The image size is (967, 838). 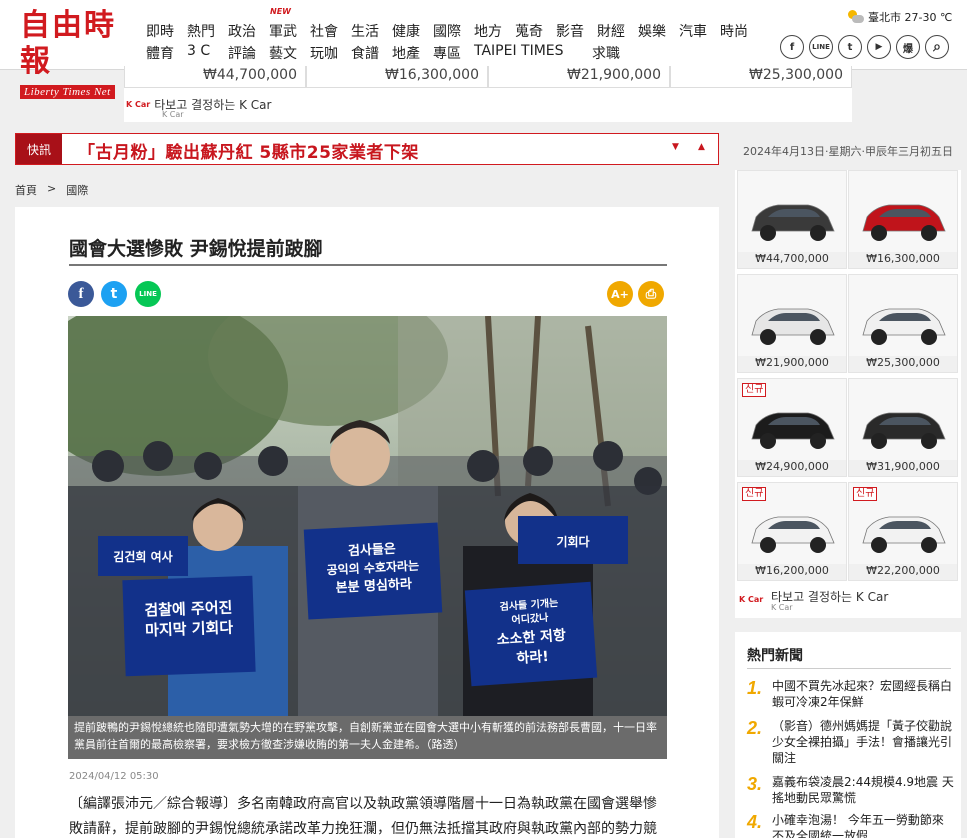 I want to click on hot-news-headline: 中國不買先冰起來？宏國經長稱白蝦可冷凍2年保鮮, so click(x=863, y=694).